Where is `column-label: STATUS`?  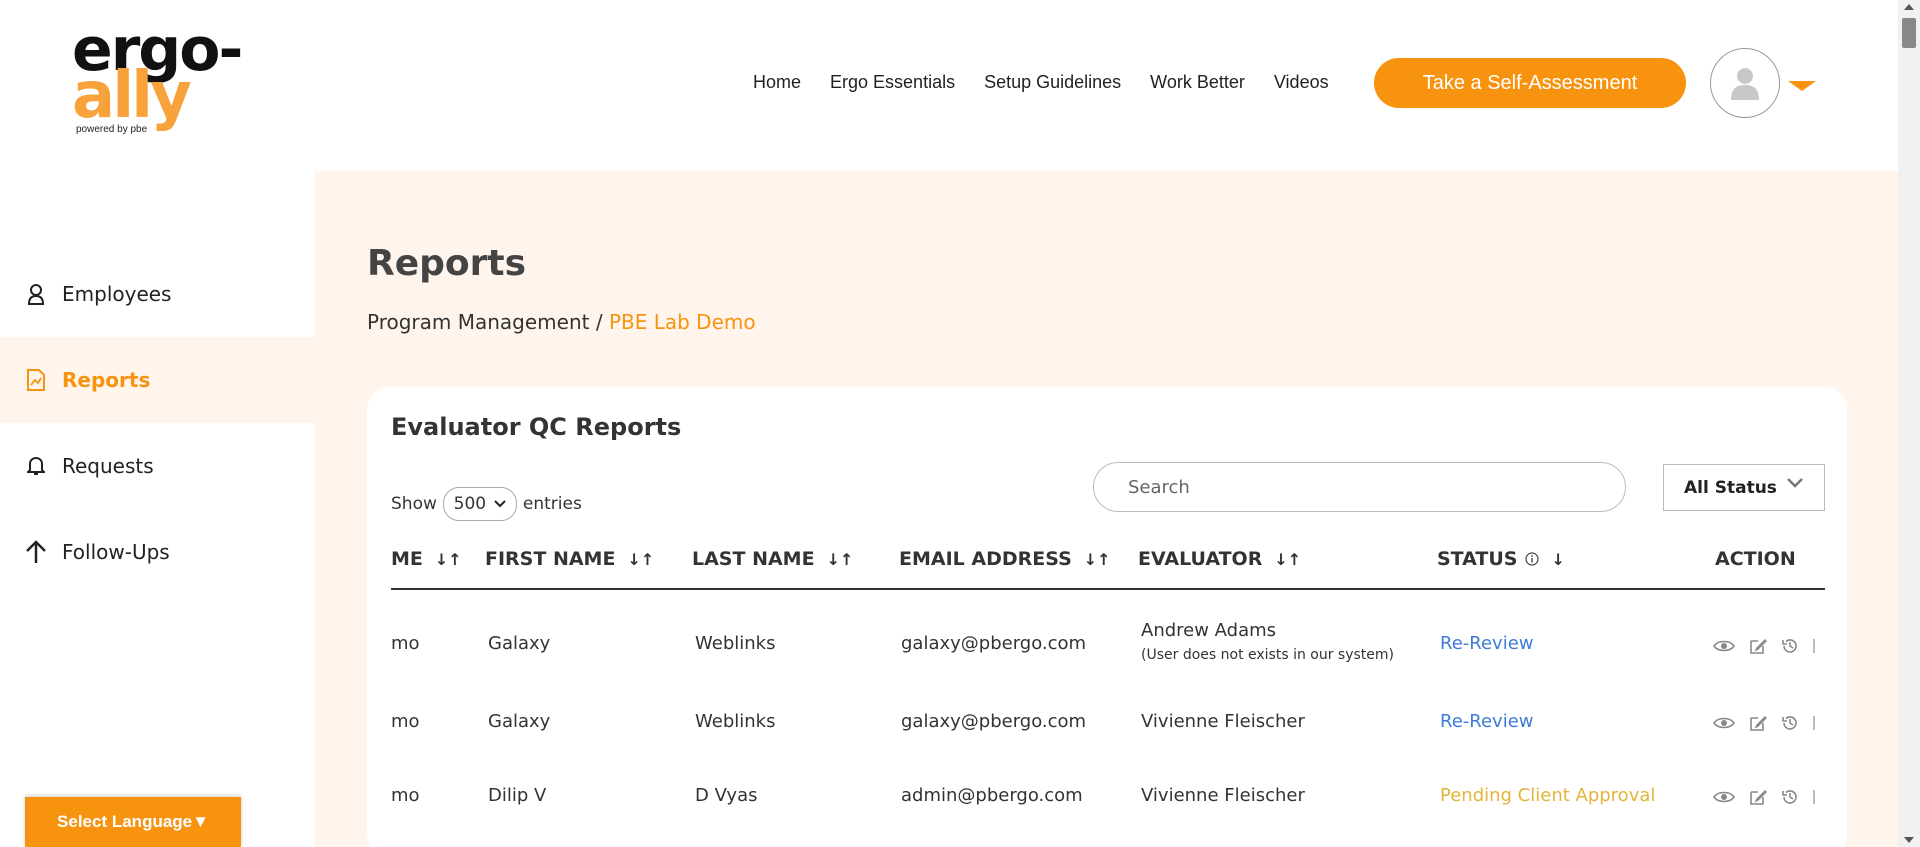 column-label: STATUS is located at coordinates (1477, 559).